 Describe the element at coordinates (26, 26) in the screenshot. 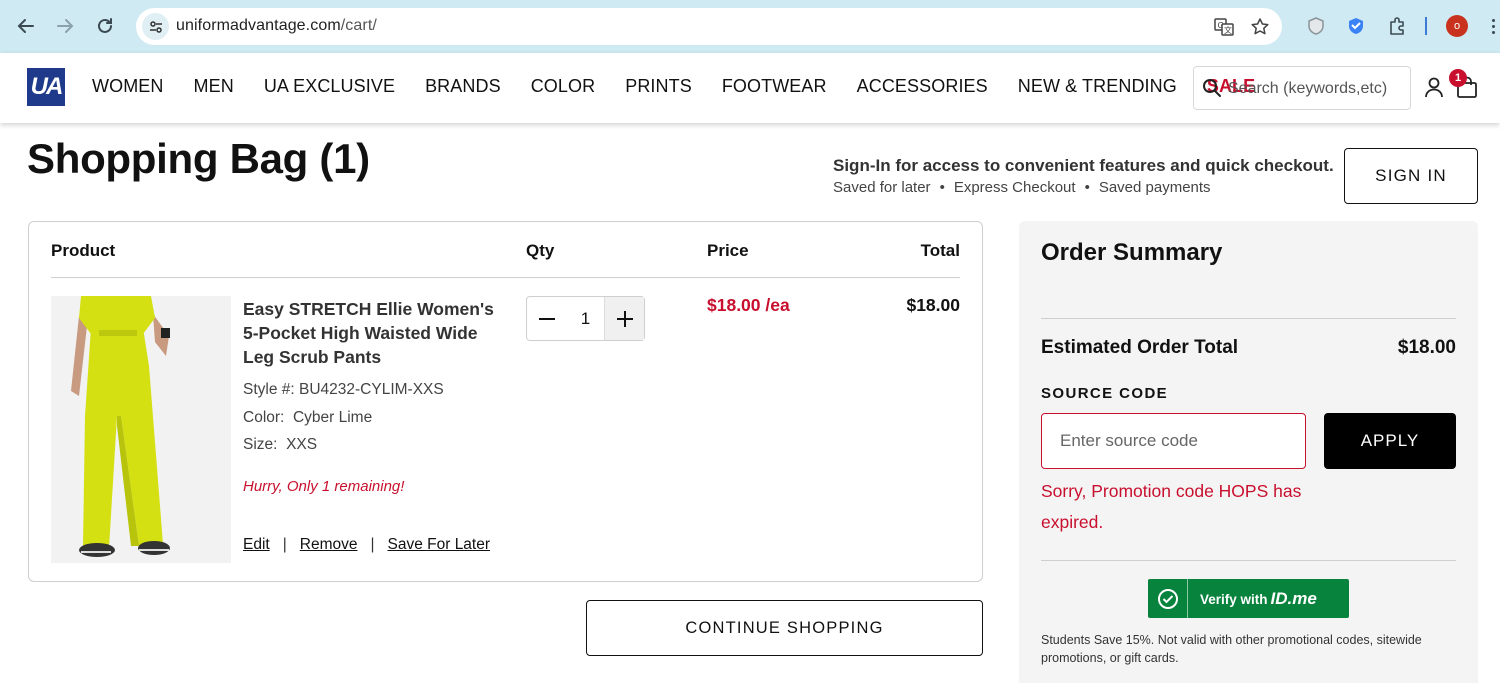

I see `back-icon` at that location.